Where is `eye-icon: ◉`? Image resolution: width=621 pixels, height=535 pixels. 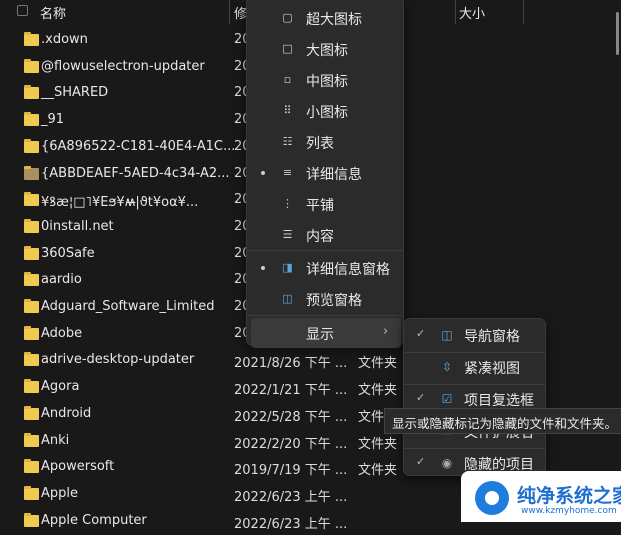 eye-icon: ◉ is located at coordinates (447, 463).